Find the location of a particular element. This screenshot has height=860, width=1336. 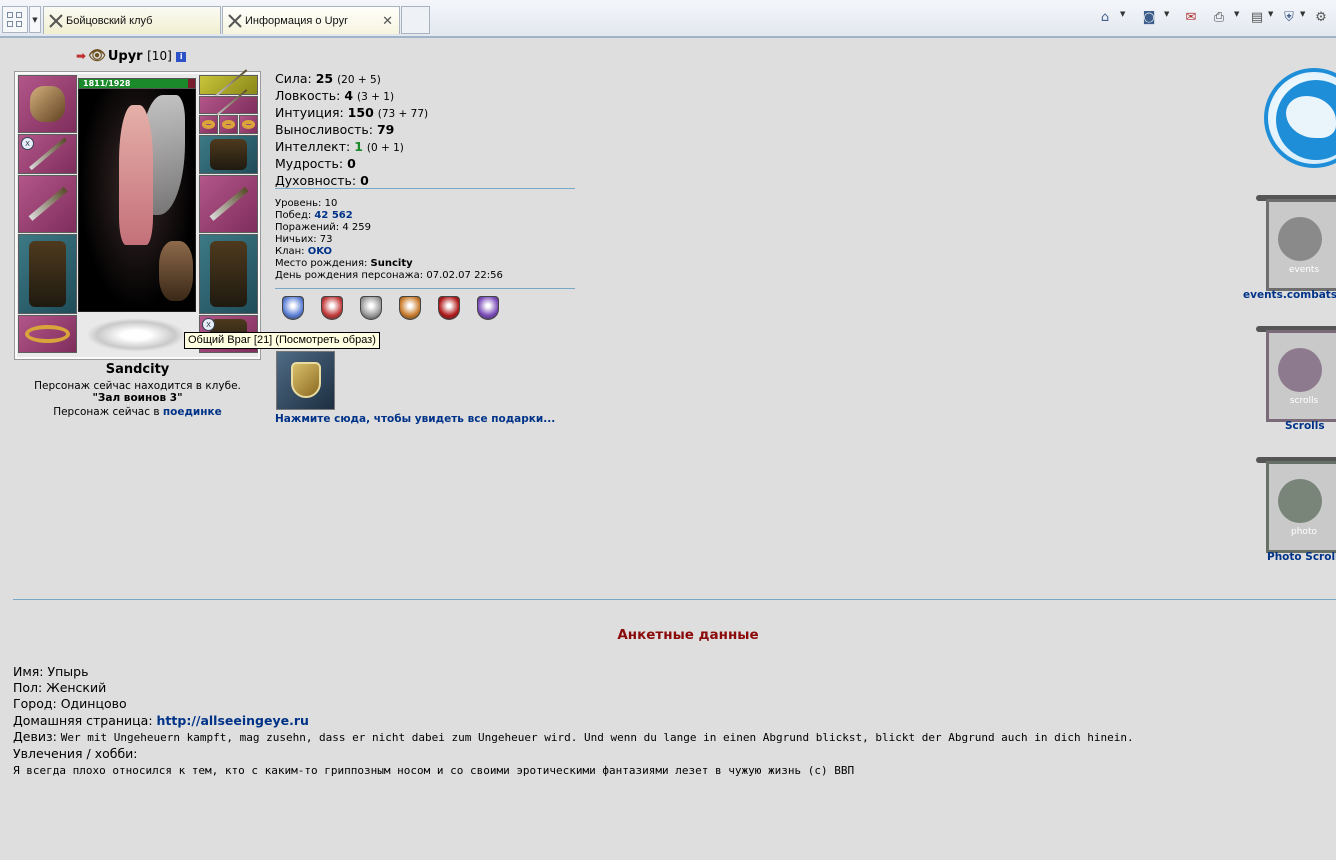

scrolls-banner: scrolls is located at coordinates (1296, 376).